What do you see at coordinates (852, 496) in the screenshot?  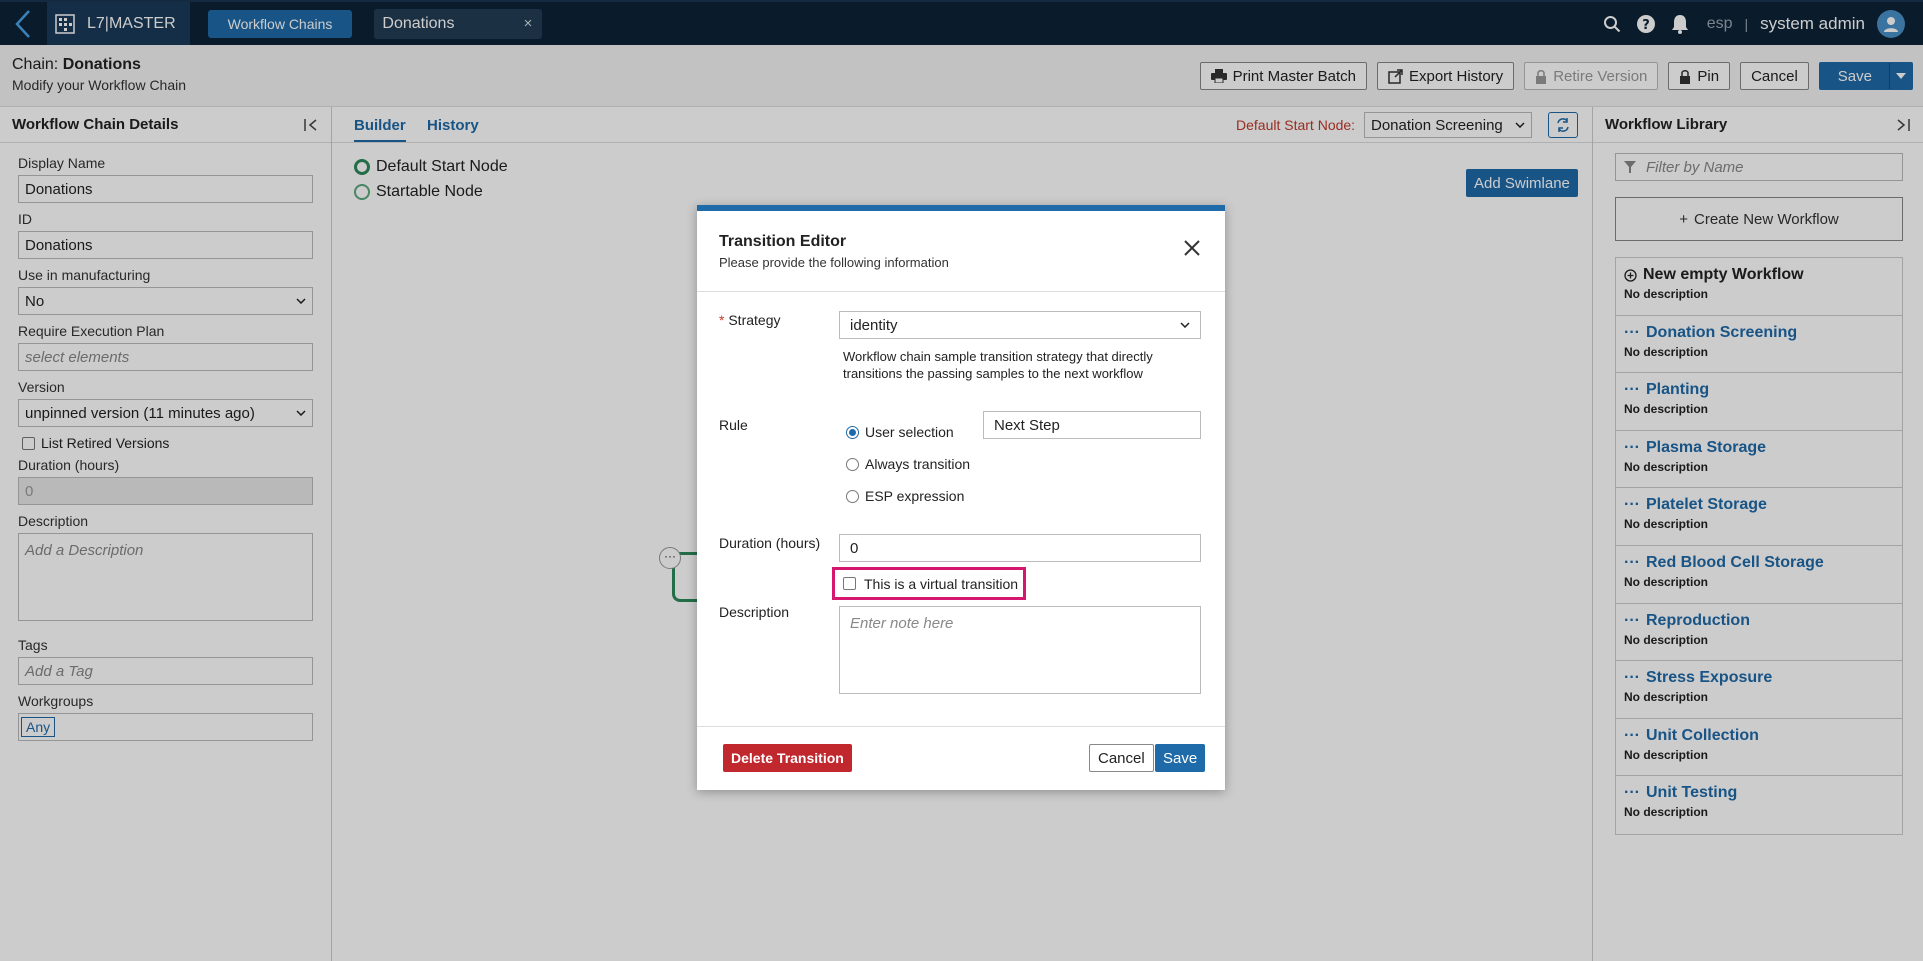 I see `rule-esp-radio` at bounding box center [852, 496].